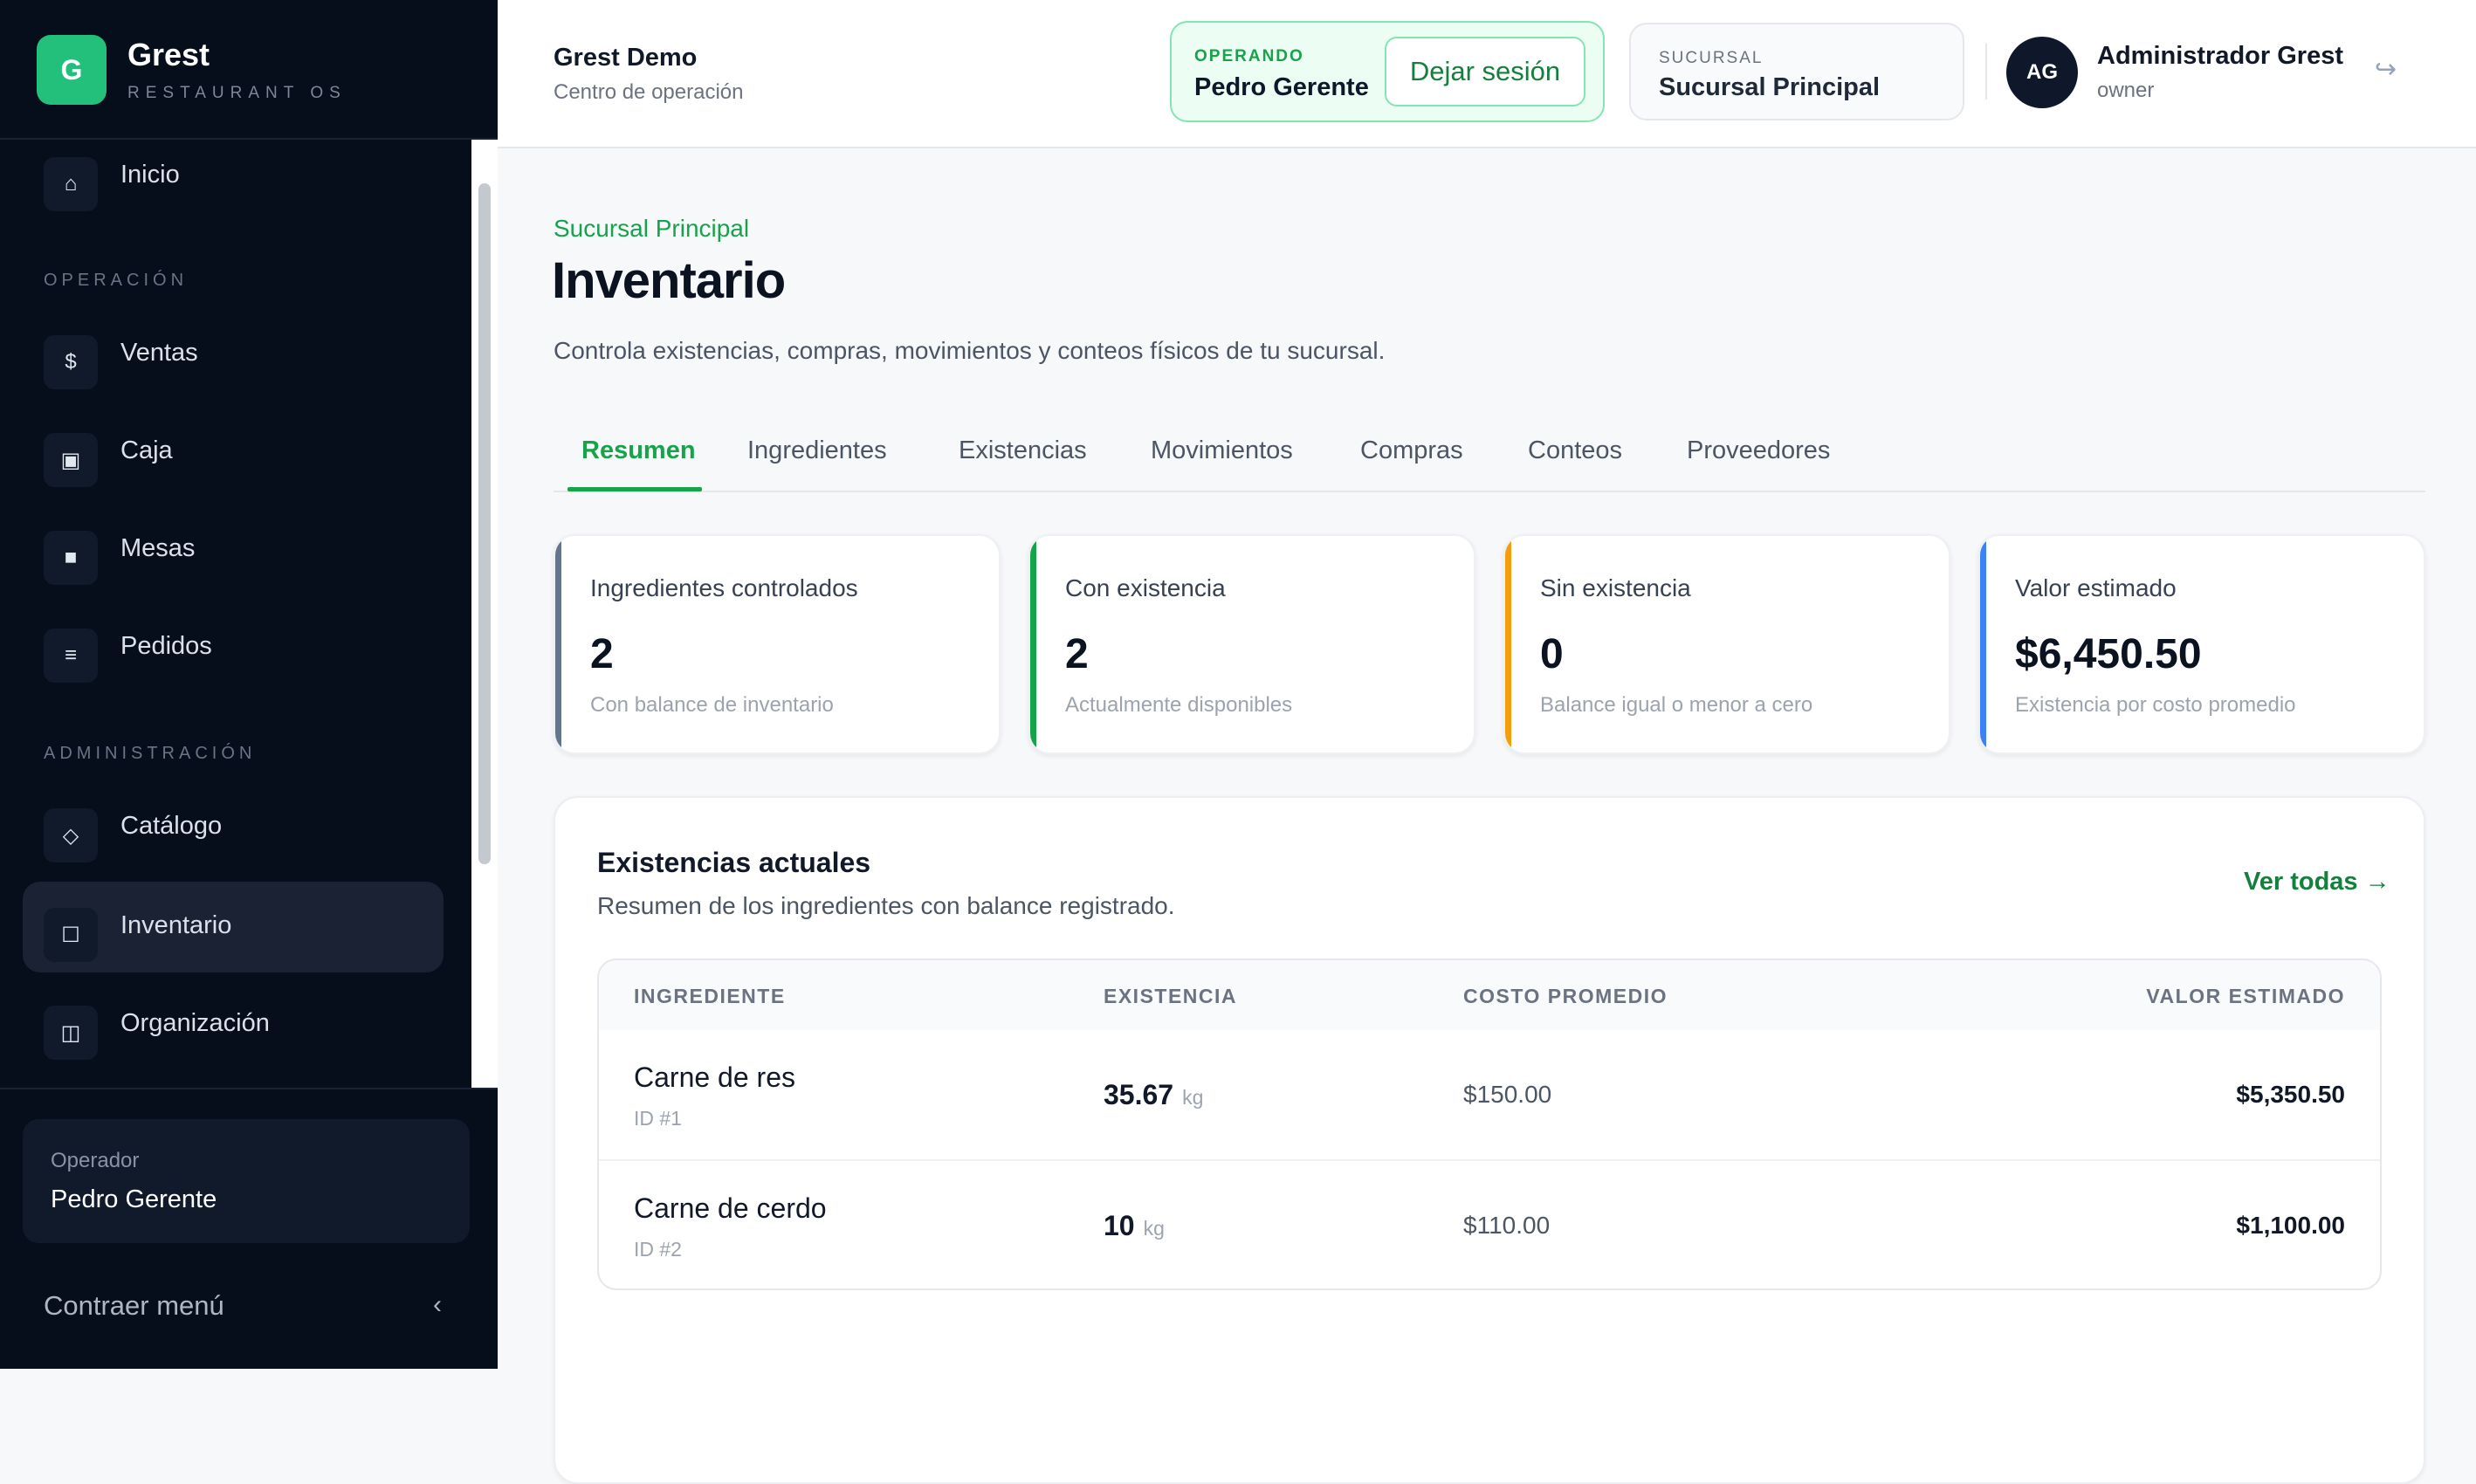 Image resolution: width=2476 pixels, height=1484 pixels. I want to click on estimated-value: $1,100.00, so click(2290, 1226).